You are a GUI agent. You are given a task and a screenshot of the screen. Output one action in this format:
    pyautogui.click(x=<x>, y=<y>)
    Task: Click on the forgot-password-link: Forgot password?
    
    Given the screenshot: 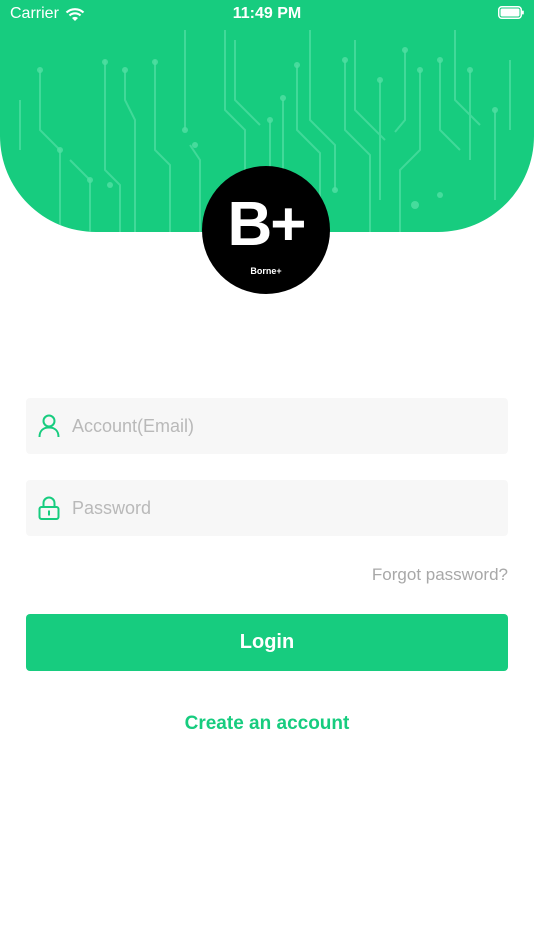 What is the action you would take?
    pyautogui.click(x=440, y=575)
    